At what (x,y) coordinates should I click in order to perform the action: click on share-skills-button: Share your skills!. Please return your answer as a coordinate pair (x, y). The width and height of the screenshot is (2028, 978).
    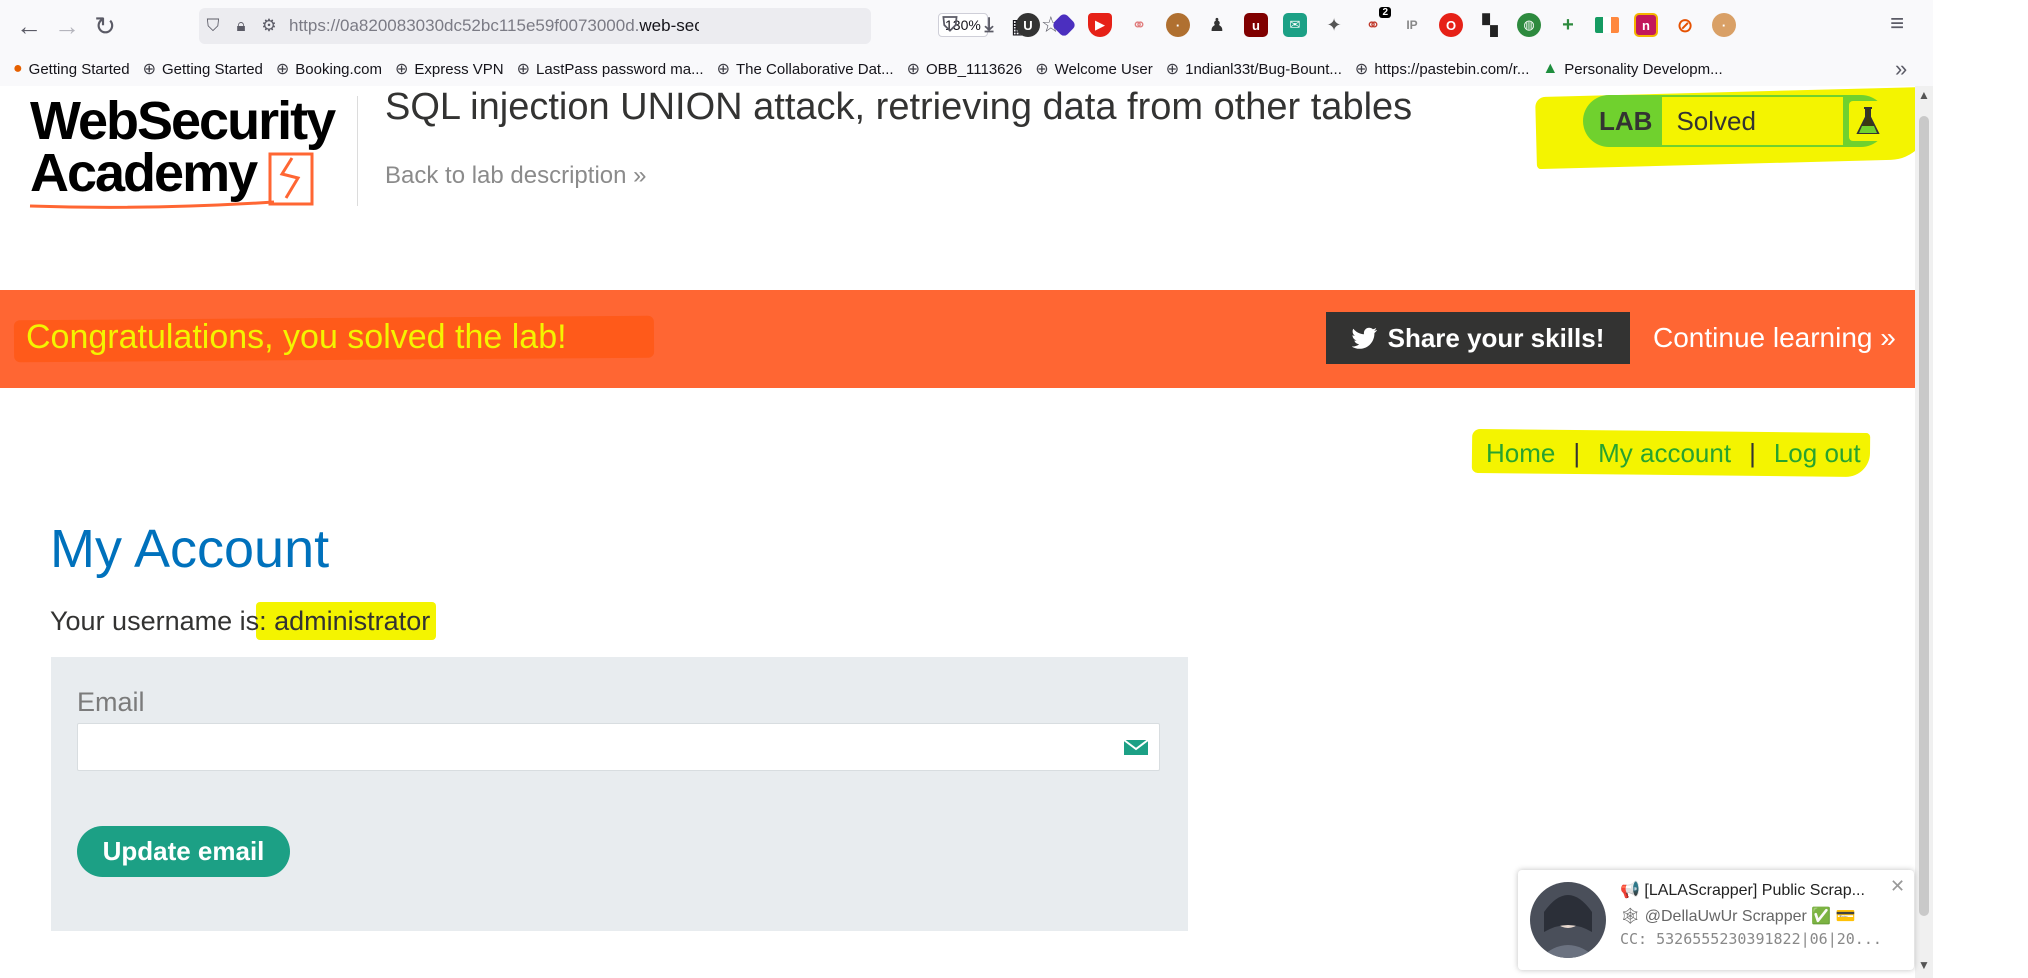
    Looking at the image, I should click on (1478, 338).